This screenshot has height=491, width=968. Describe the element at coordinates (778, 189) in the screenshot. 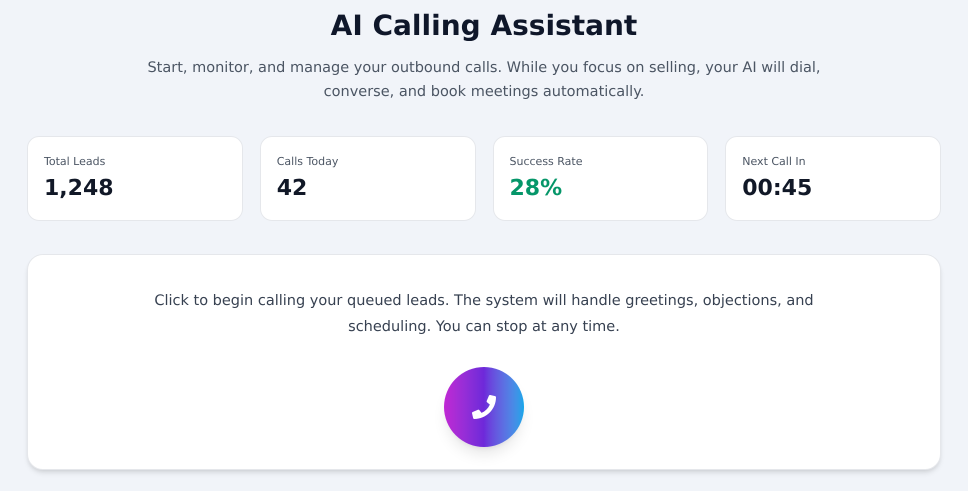

I see `stat-value: 00:45` at that location.